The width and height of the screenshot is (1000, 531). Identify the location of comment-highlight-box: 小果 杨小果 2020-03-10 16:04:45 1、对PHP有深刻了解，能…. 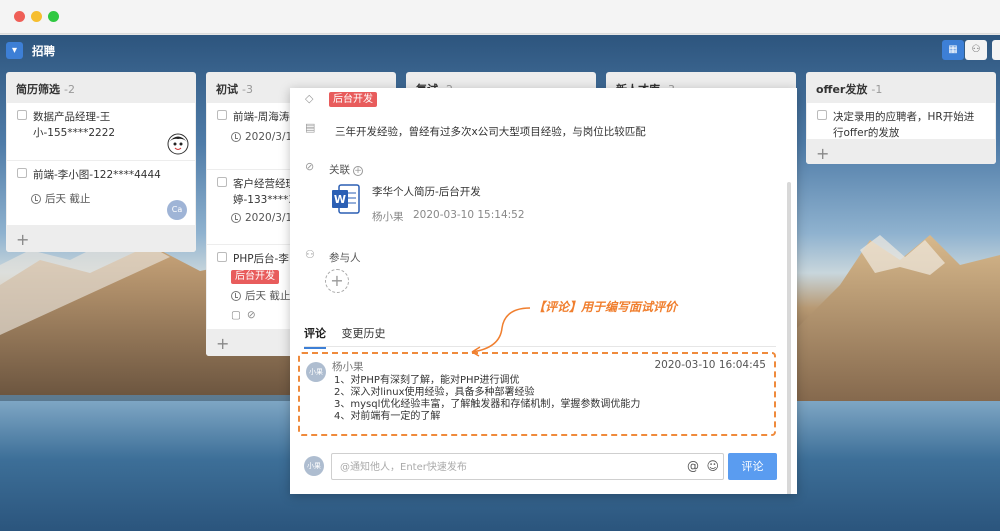
(537, 394).